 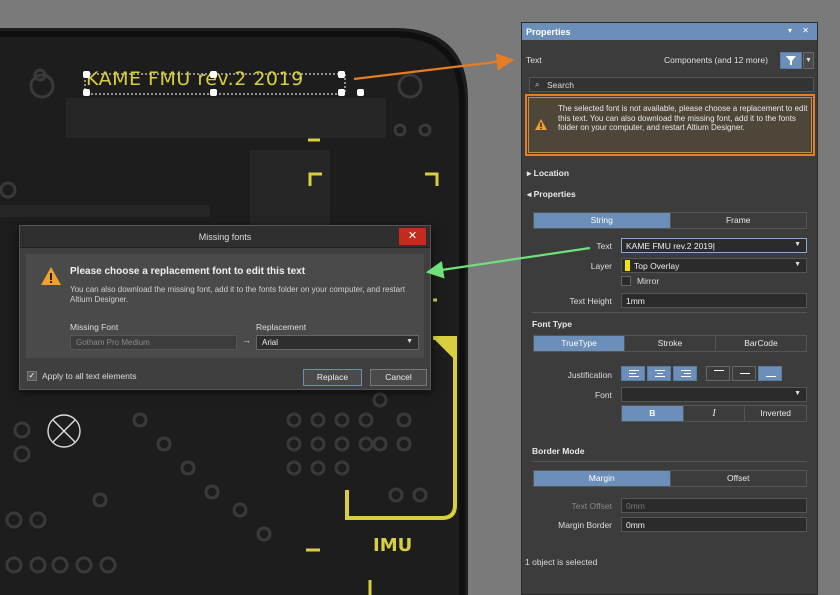 I want to click on italic-button: I, so click(x=714, y=413).